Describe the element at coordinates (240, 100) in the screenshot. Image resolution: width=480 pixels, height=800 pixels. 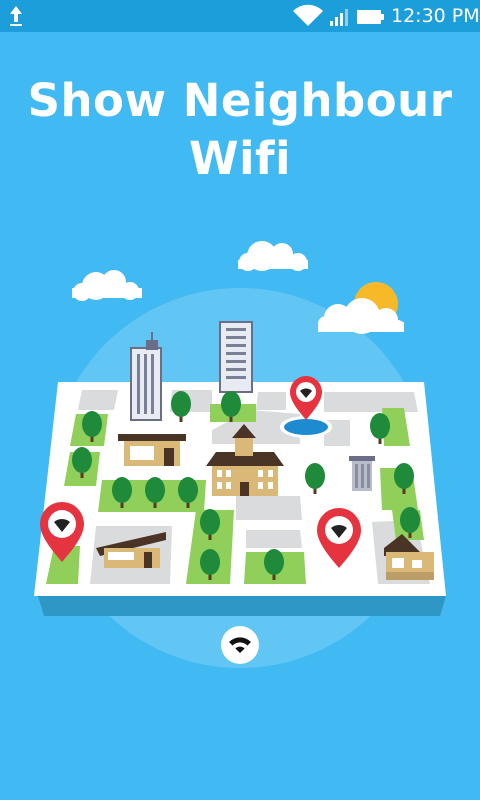
I see `app-title-line1: Show Neighbour` at that location.